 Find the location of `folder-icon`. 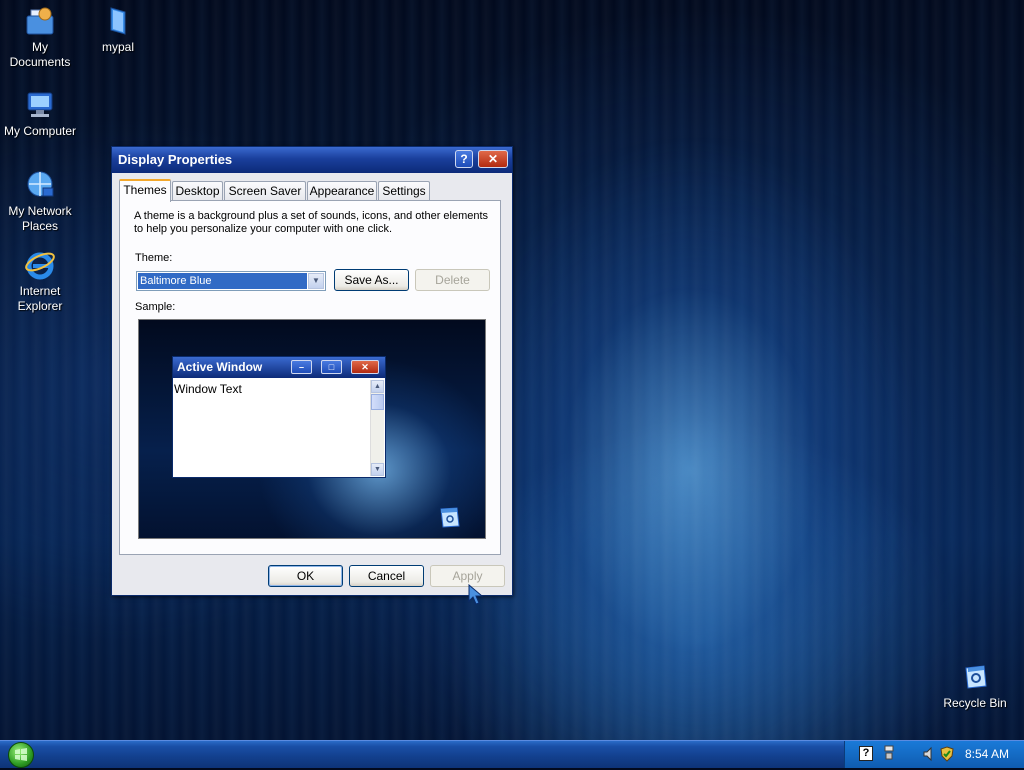

folder-icon is located at coordinates (118, 21).